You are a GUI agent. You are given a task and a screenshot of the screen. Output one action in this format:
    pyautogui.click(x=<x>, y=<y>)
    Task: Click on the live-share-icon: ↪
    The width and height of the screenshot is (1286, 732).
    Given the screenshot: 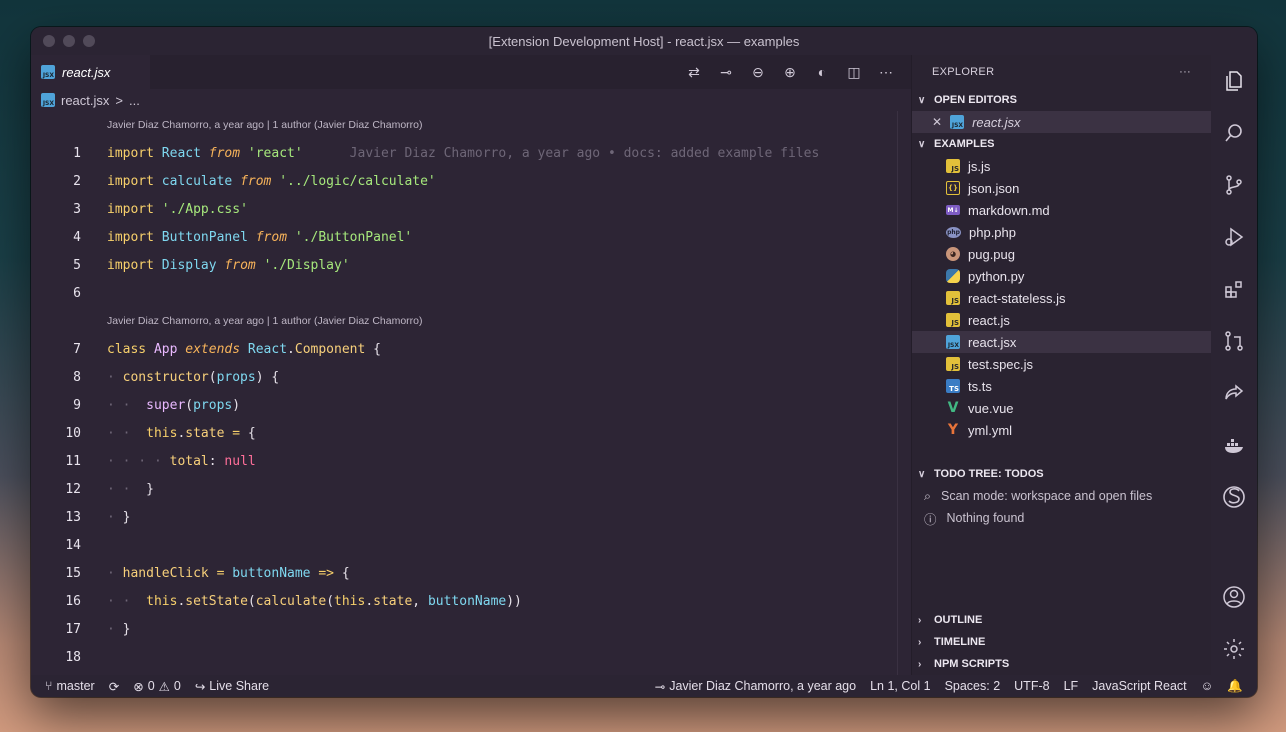 What is the action you would take?
    pyautogui.click(x=200, y=686)
    